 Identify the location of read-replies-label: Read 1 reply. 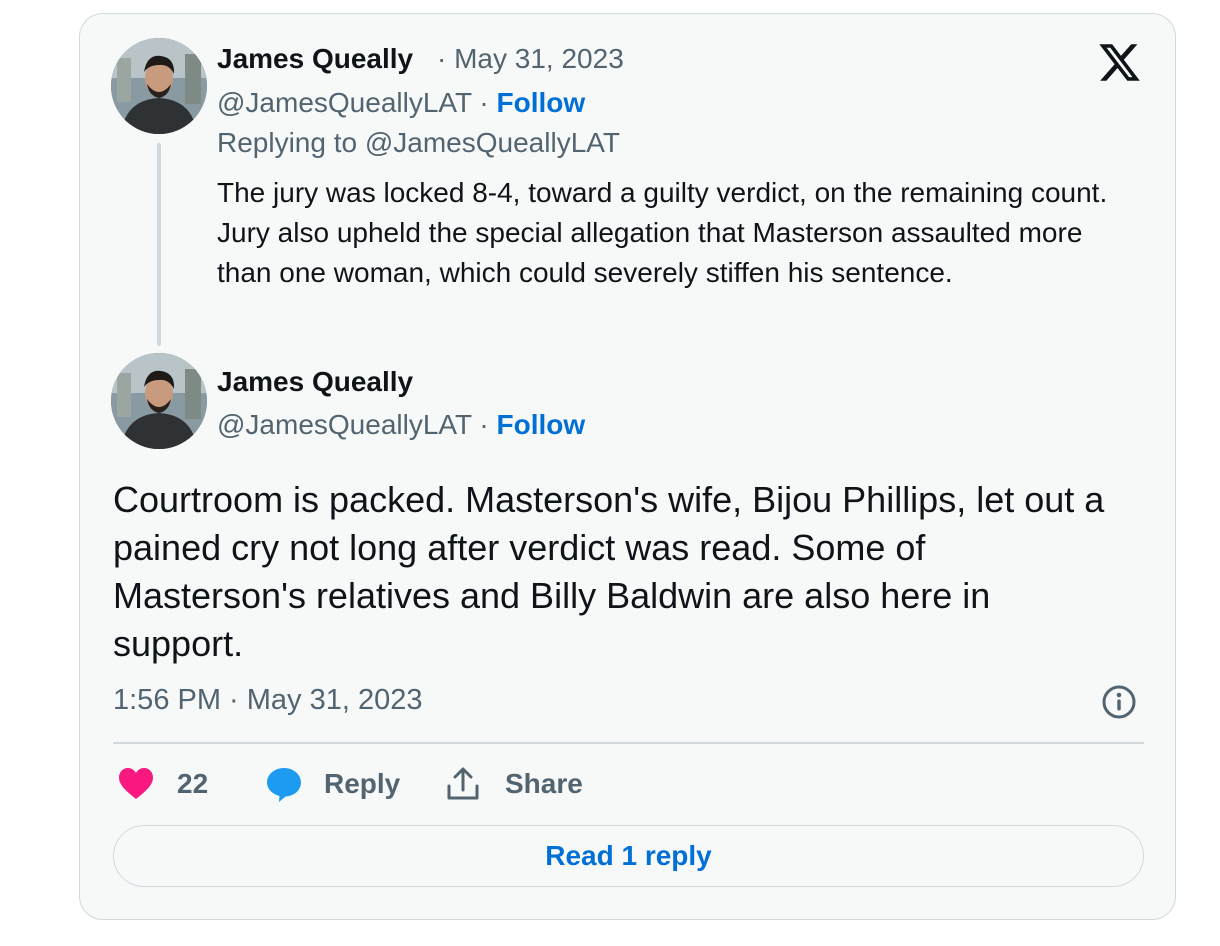
(628, 855).